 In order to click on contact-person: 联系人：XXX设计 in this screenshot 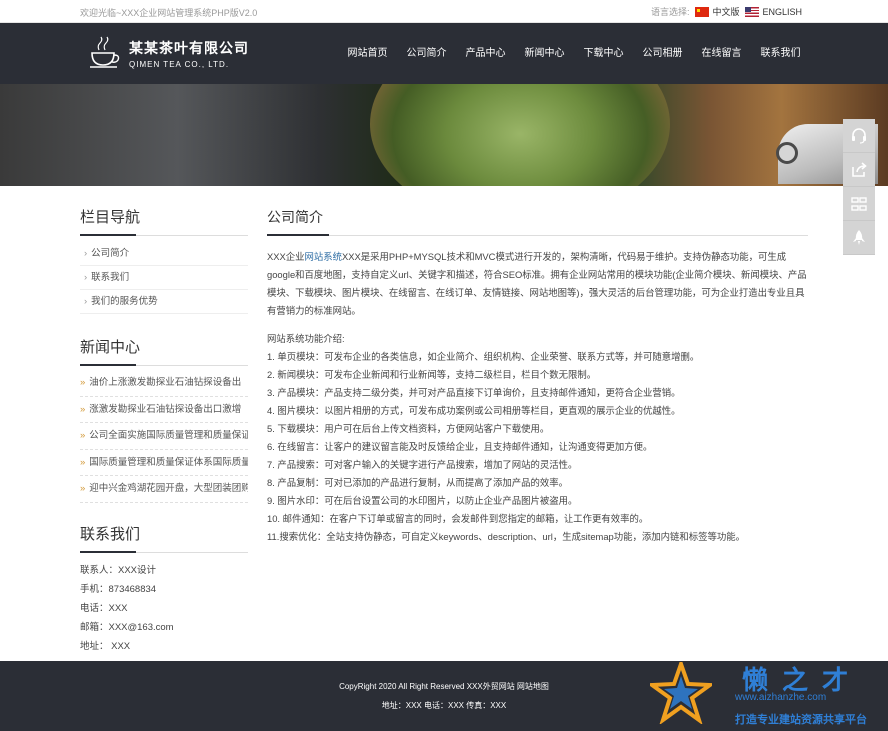, I will do `click(118, 570)`.